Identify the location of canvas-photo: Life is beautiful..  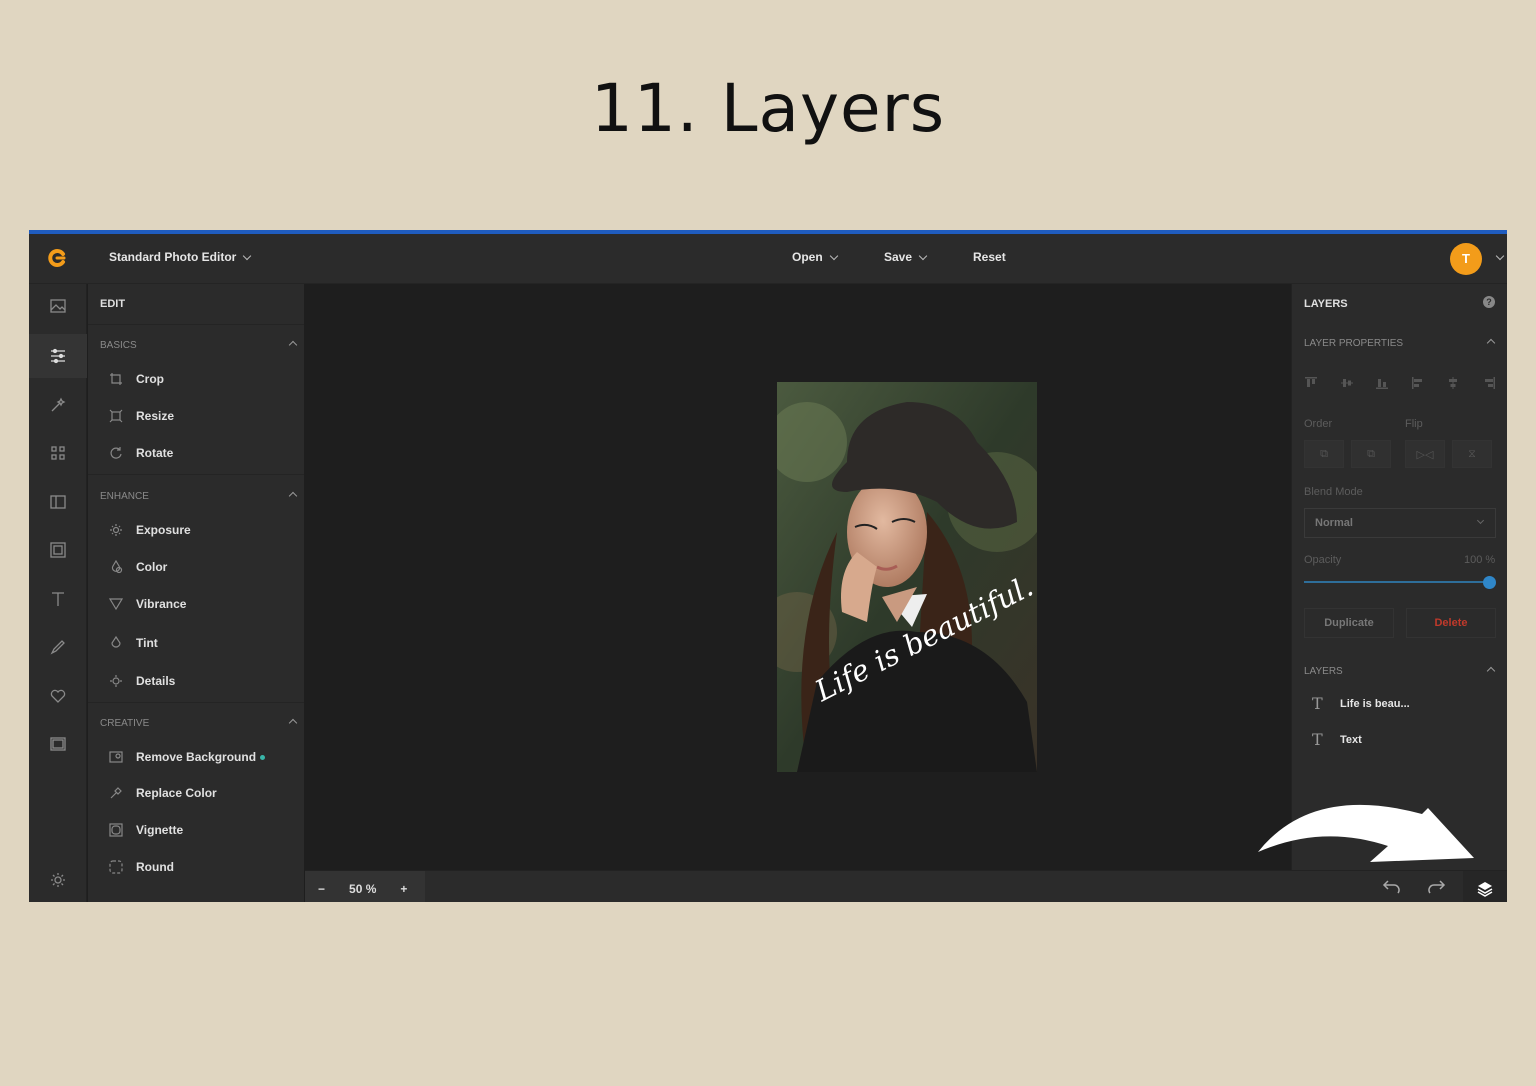
(907, 577).